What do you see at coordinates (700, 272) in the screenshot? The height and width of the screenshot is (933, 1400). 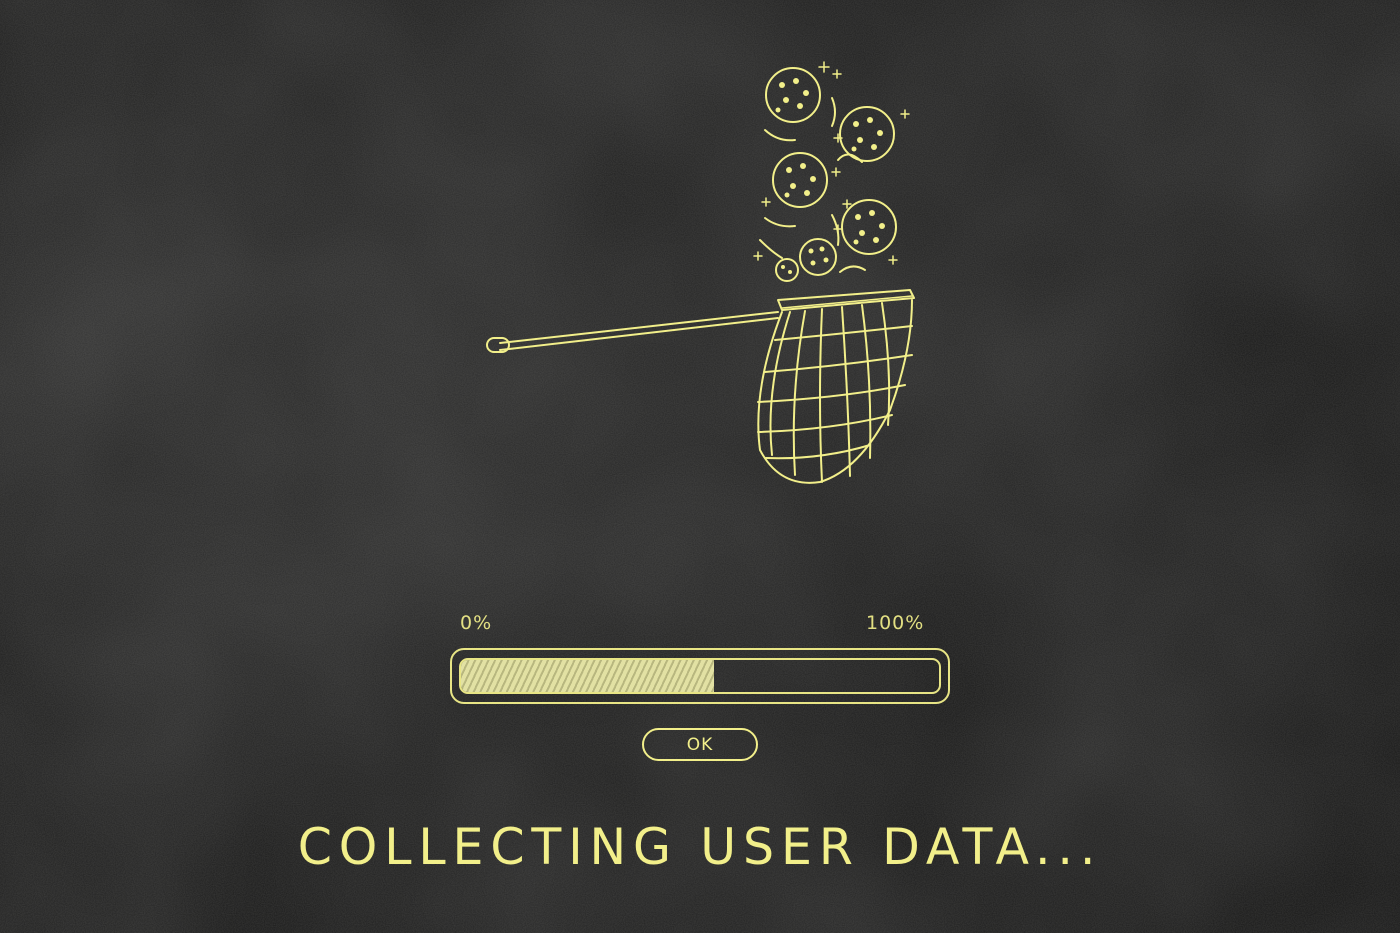 I see `butterfly-net-illustration` at bounding box center [700, 272].